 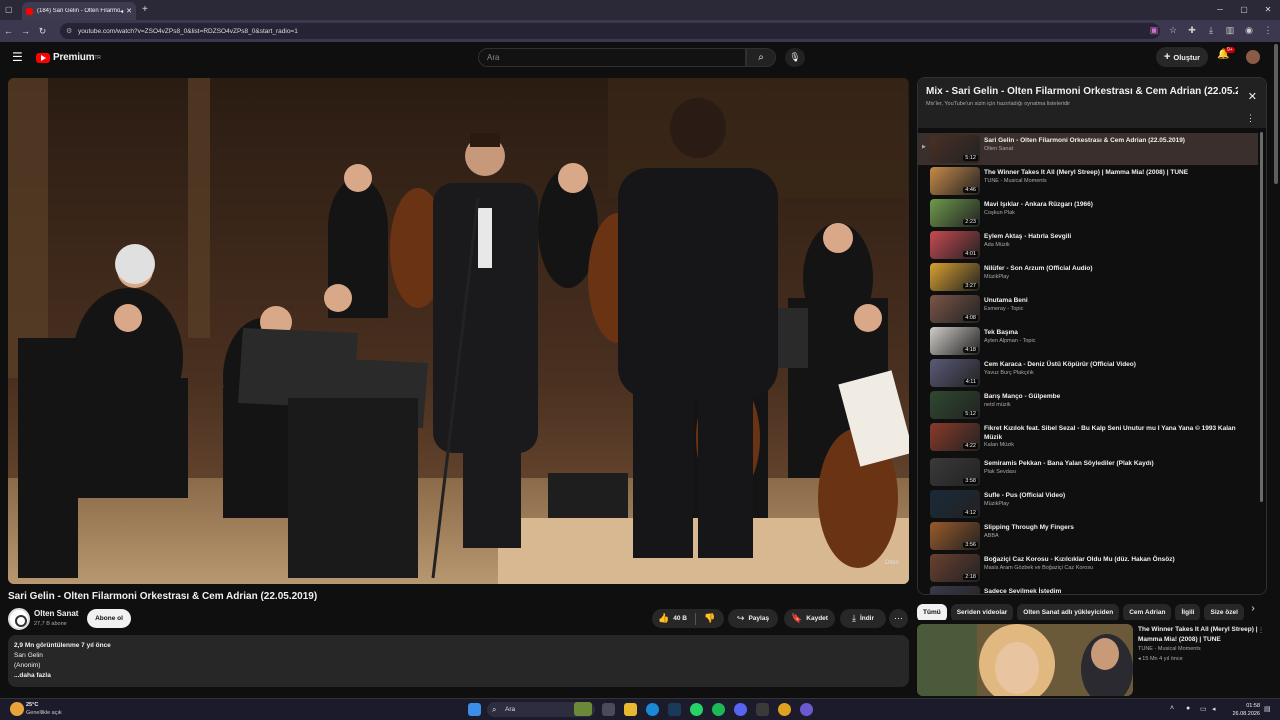 What do you see at coordinates (740, 709) in the screenshot?
I see `discord-icon` at bounding box center [740, 709].